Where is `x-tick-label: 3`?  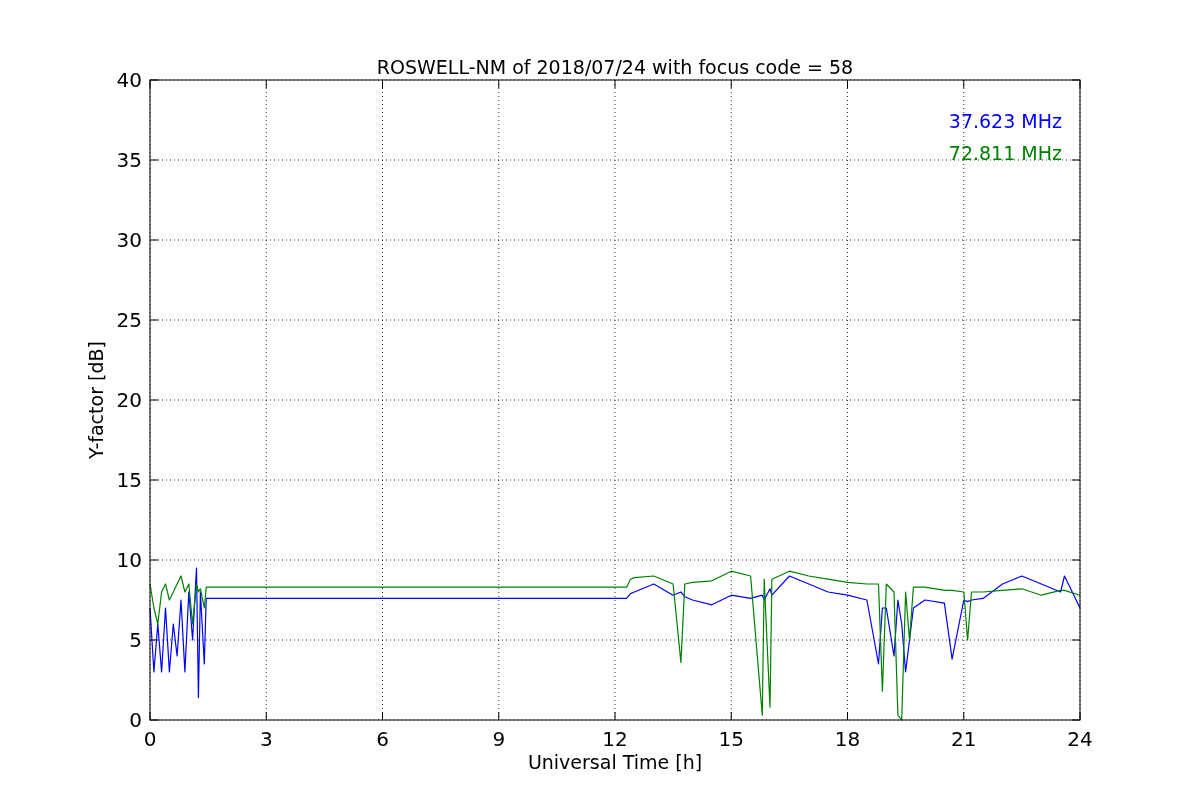
x-tick-label: 3 is located at coordinates (266, 739).